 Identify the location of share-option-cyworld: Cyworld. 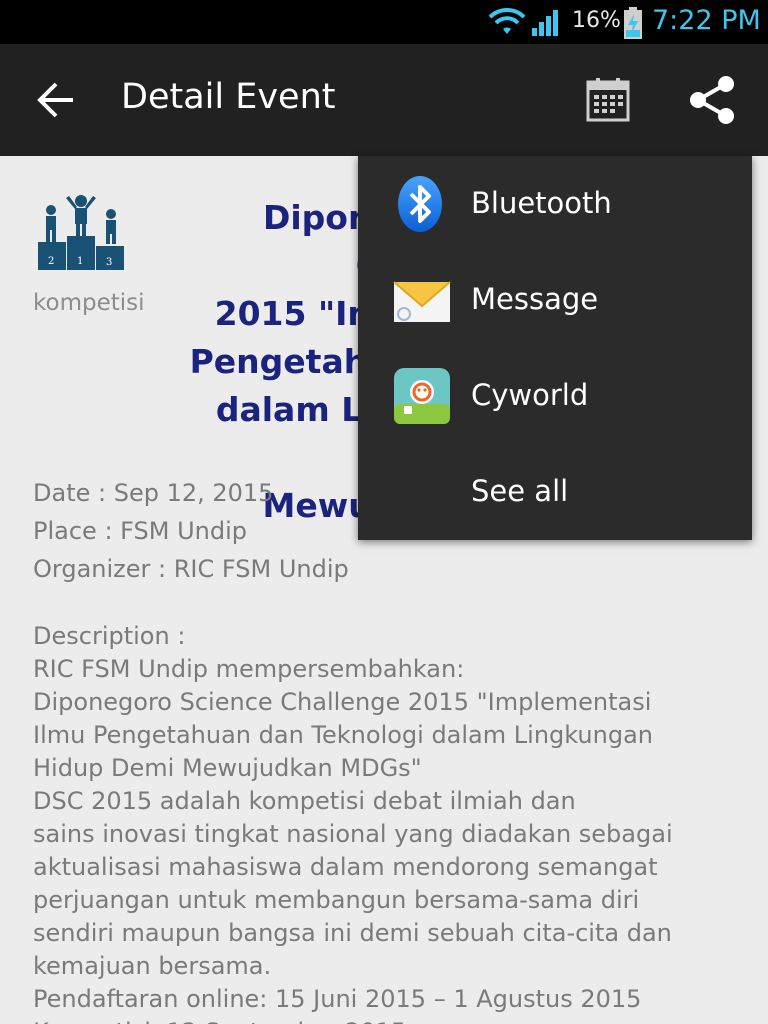
(555, 396).